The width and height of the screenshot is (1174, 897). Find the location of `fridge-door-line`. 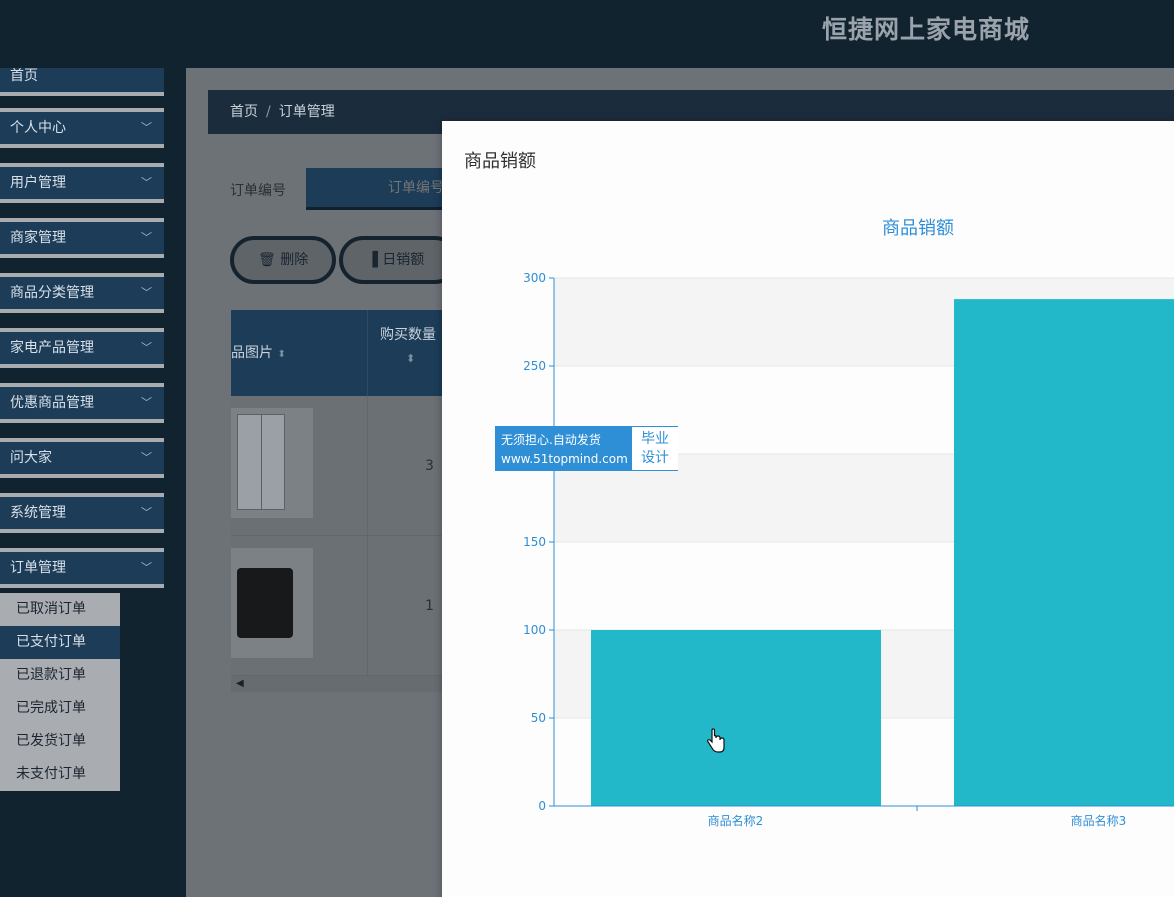

fridge-door-line is located at coordinates (261, 462).